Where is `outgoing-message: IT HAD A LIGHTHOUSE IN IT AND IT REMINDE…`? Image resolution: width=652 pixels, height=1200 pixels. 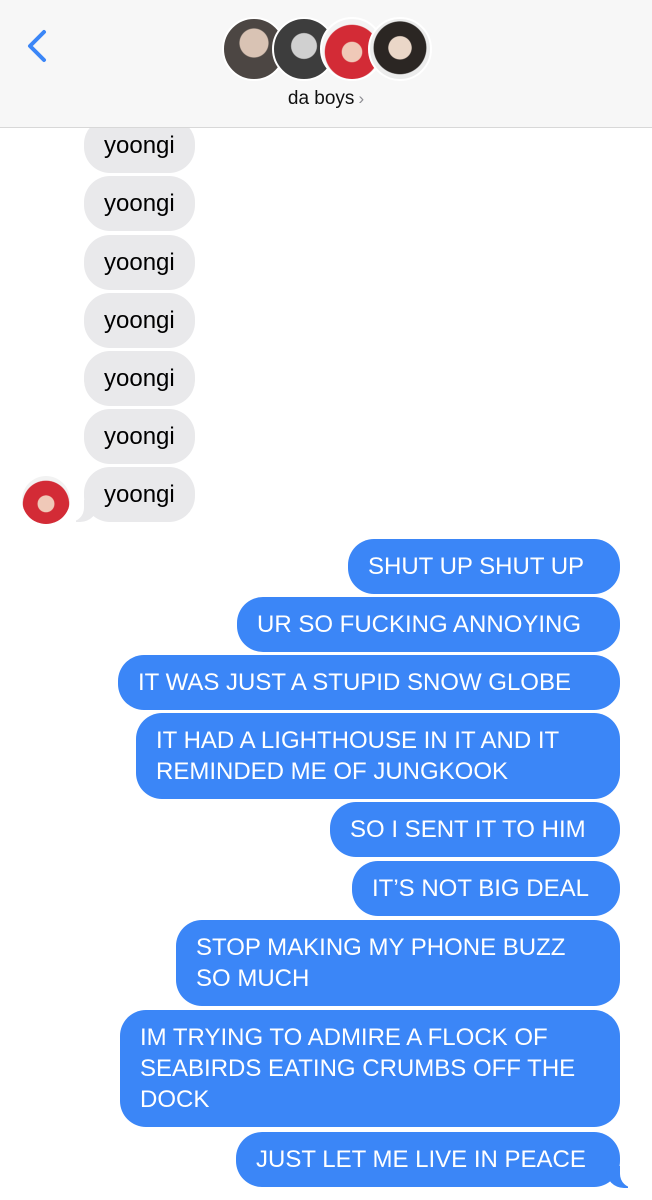
outgoing-message: IT HAD A LIGHTHOUSE IN IT AND IT REMINDE… is located at coordinates (378, 756).